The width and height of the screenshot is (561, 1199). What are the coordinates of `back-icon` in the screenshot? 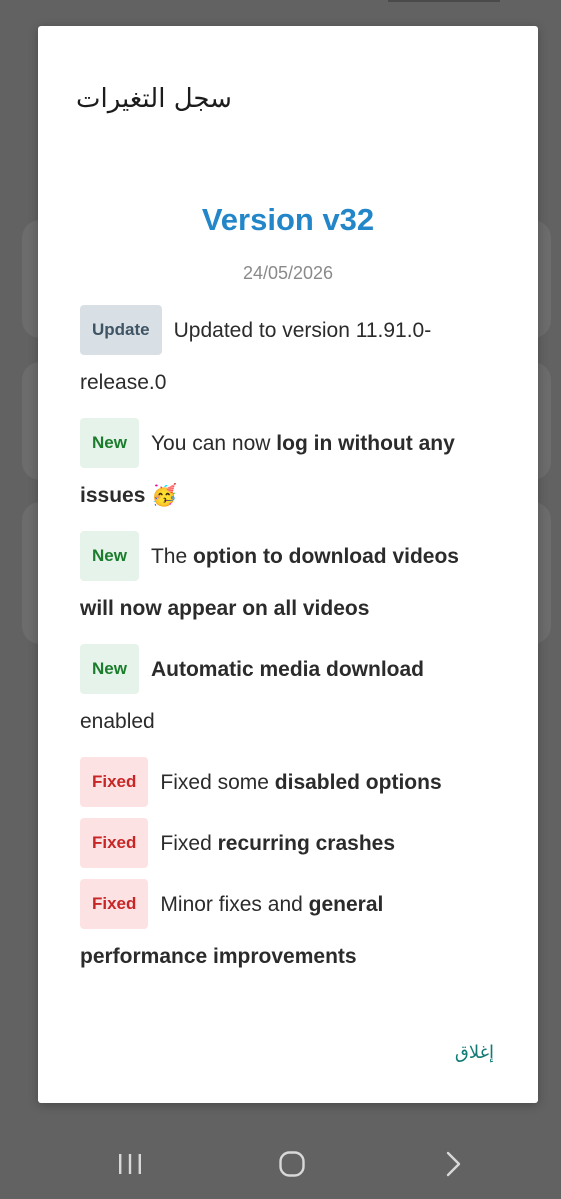 It's located at (454, 1164).